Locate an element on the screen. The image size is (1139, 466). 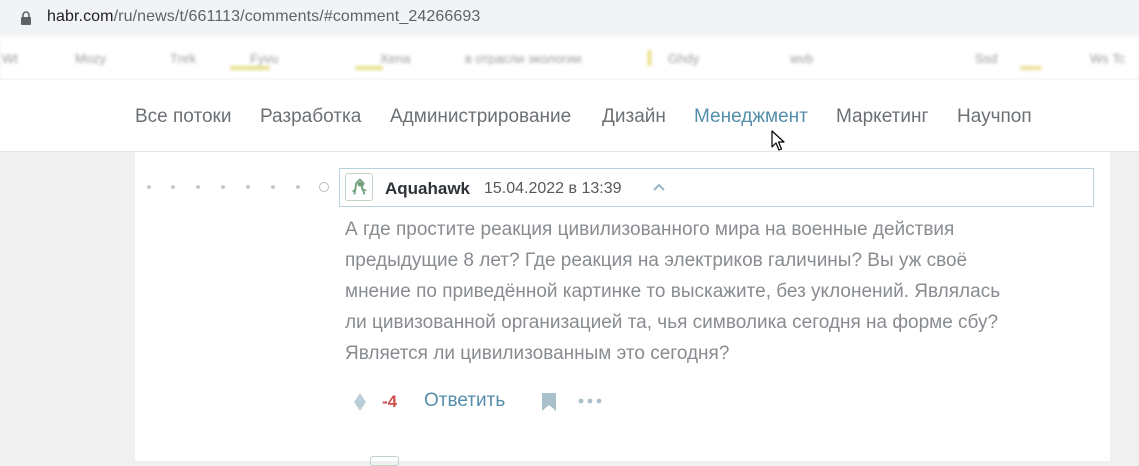
thread-current-marker is located at coordinates (324, 187).